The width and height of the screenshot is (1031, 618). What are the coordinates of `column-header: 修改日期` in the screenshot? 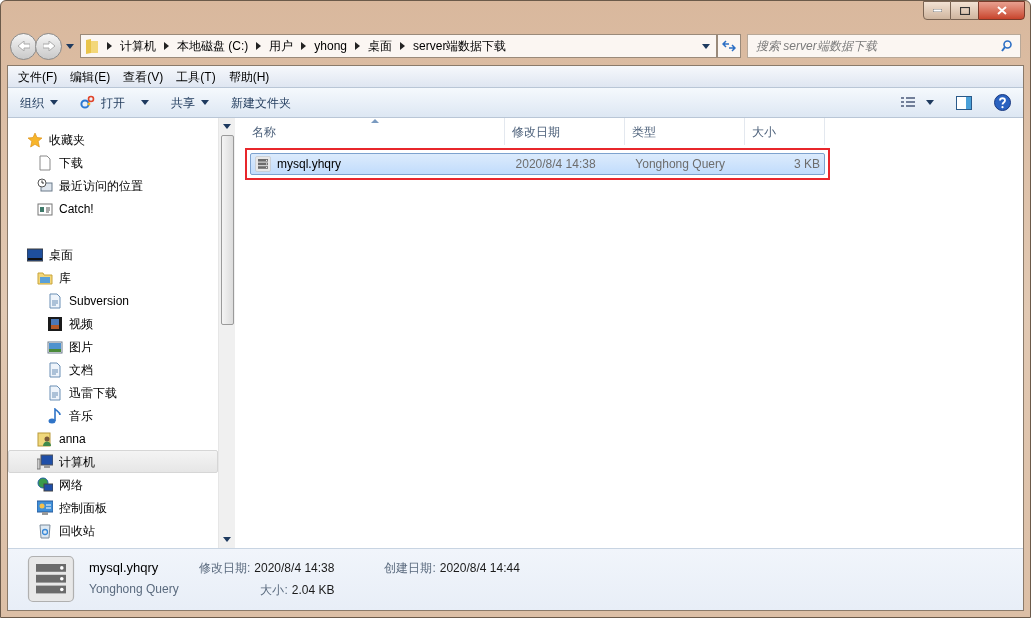 It's located at (565, 131).